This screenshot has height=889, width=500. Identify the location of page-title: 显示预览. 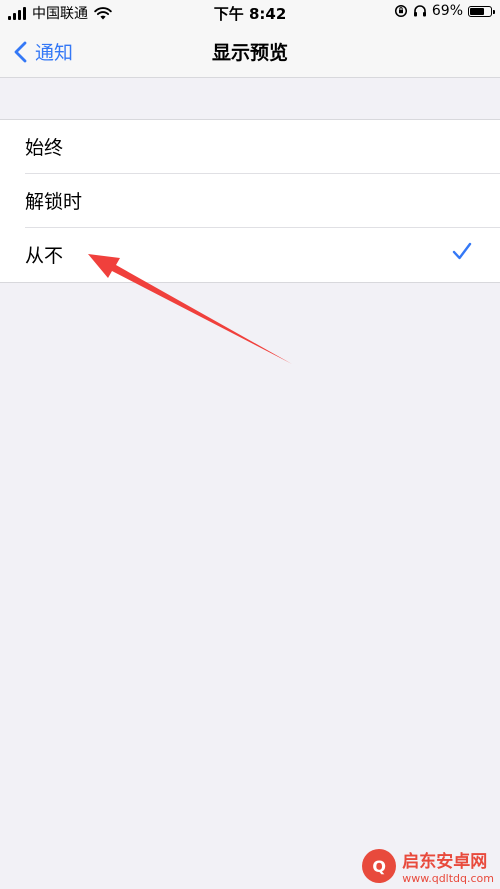
(249, 53).